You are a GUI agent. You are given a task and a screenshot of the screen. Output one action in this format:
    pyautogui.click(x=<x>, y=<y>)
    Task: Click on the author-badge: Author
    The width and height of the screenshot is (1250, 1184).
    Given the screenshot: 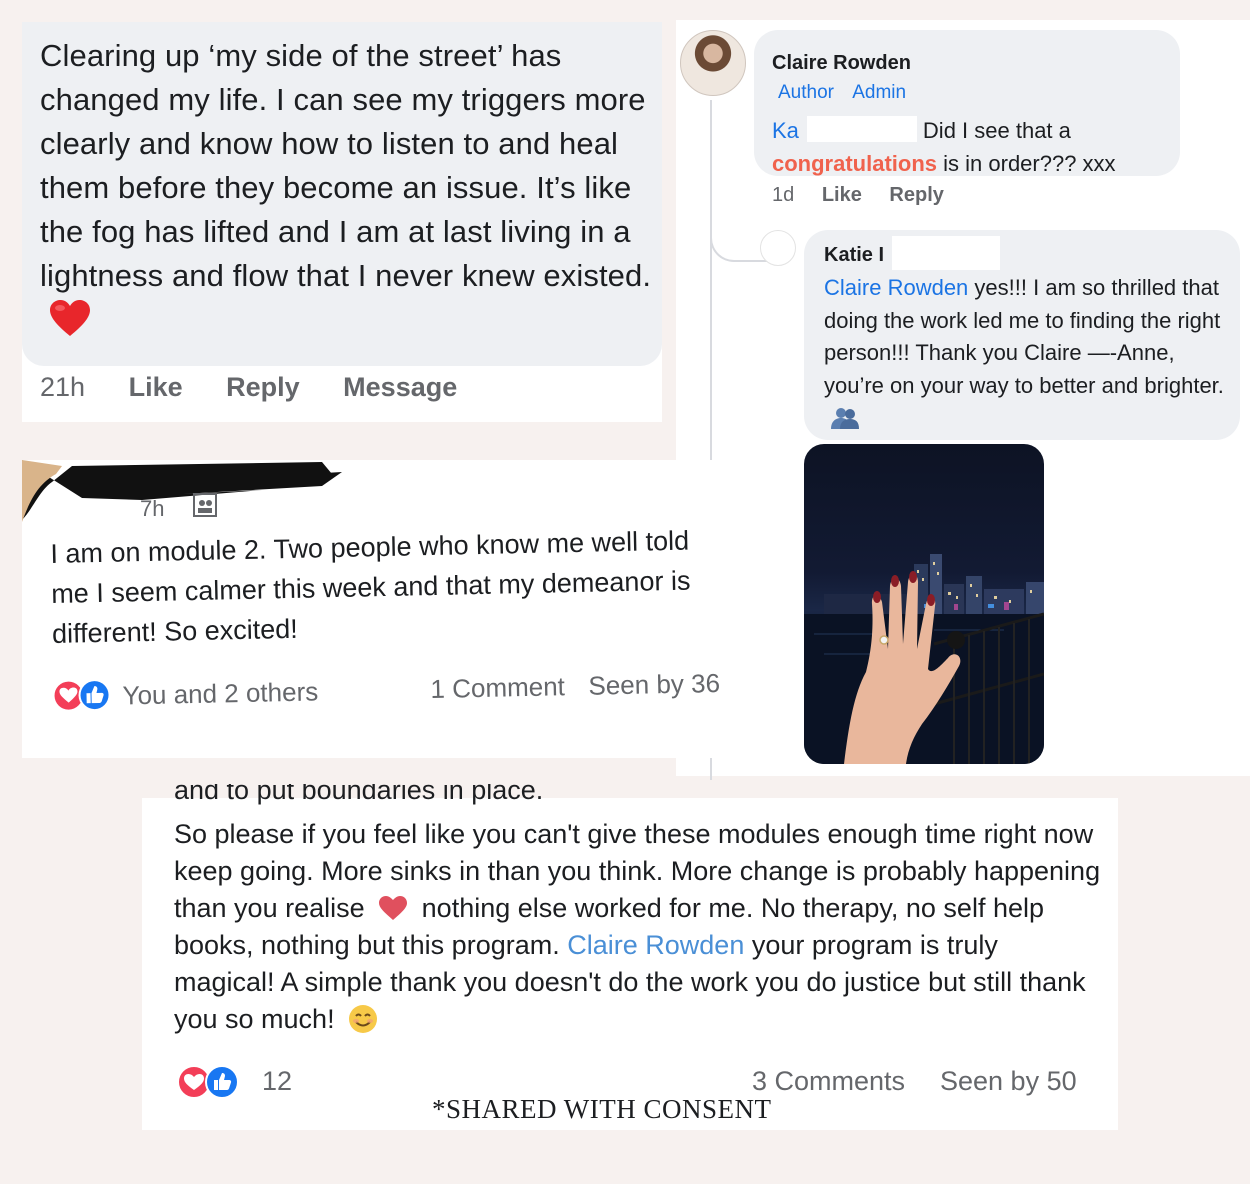 What is the action you would take?
    pyautogui.click(x=806, y=92)
    